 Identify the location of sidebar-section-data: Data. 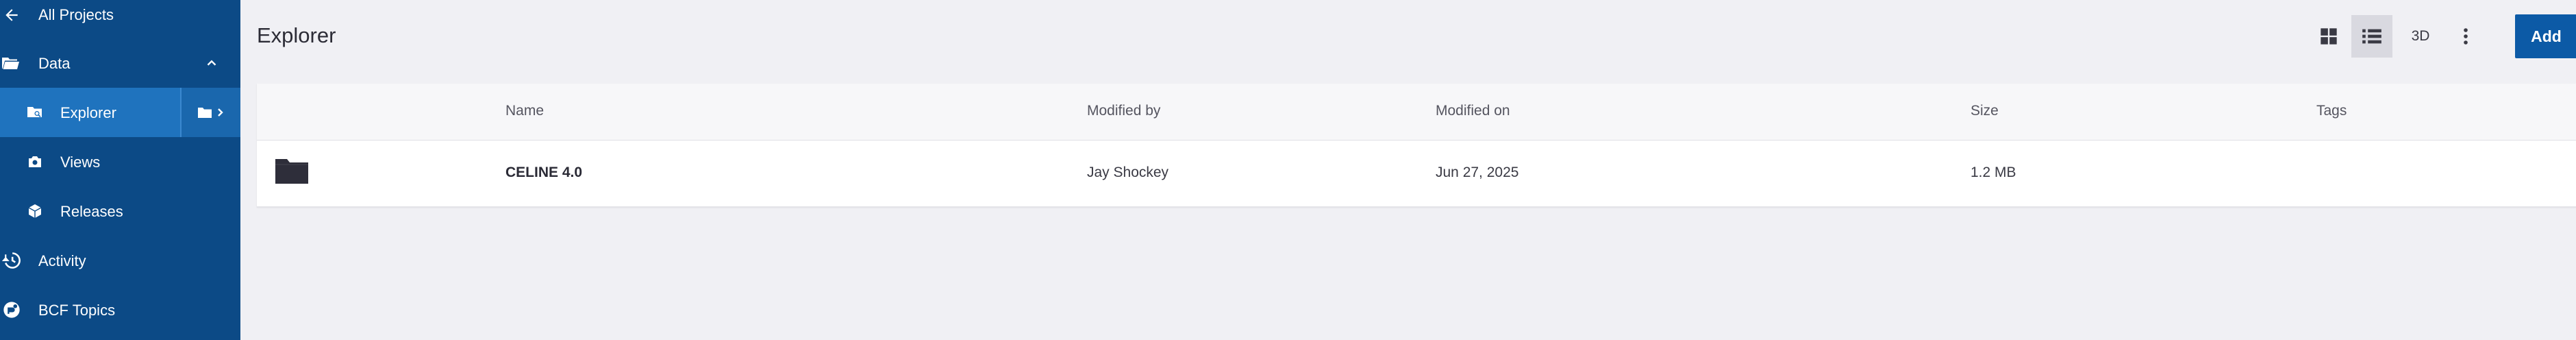
(120, 63).